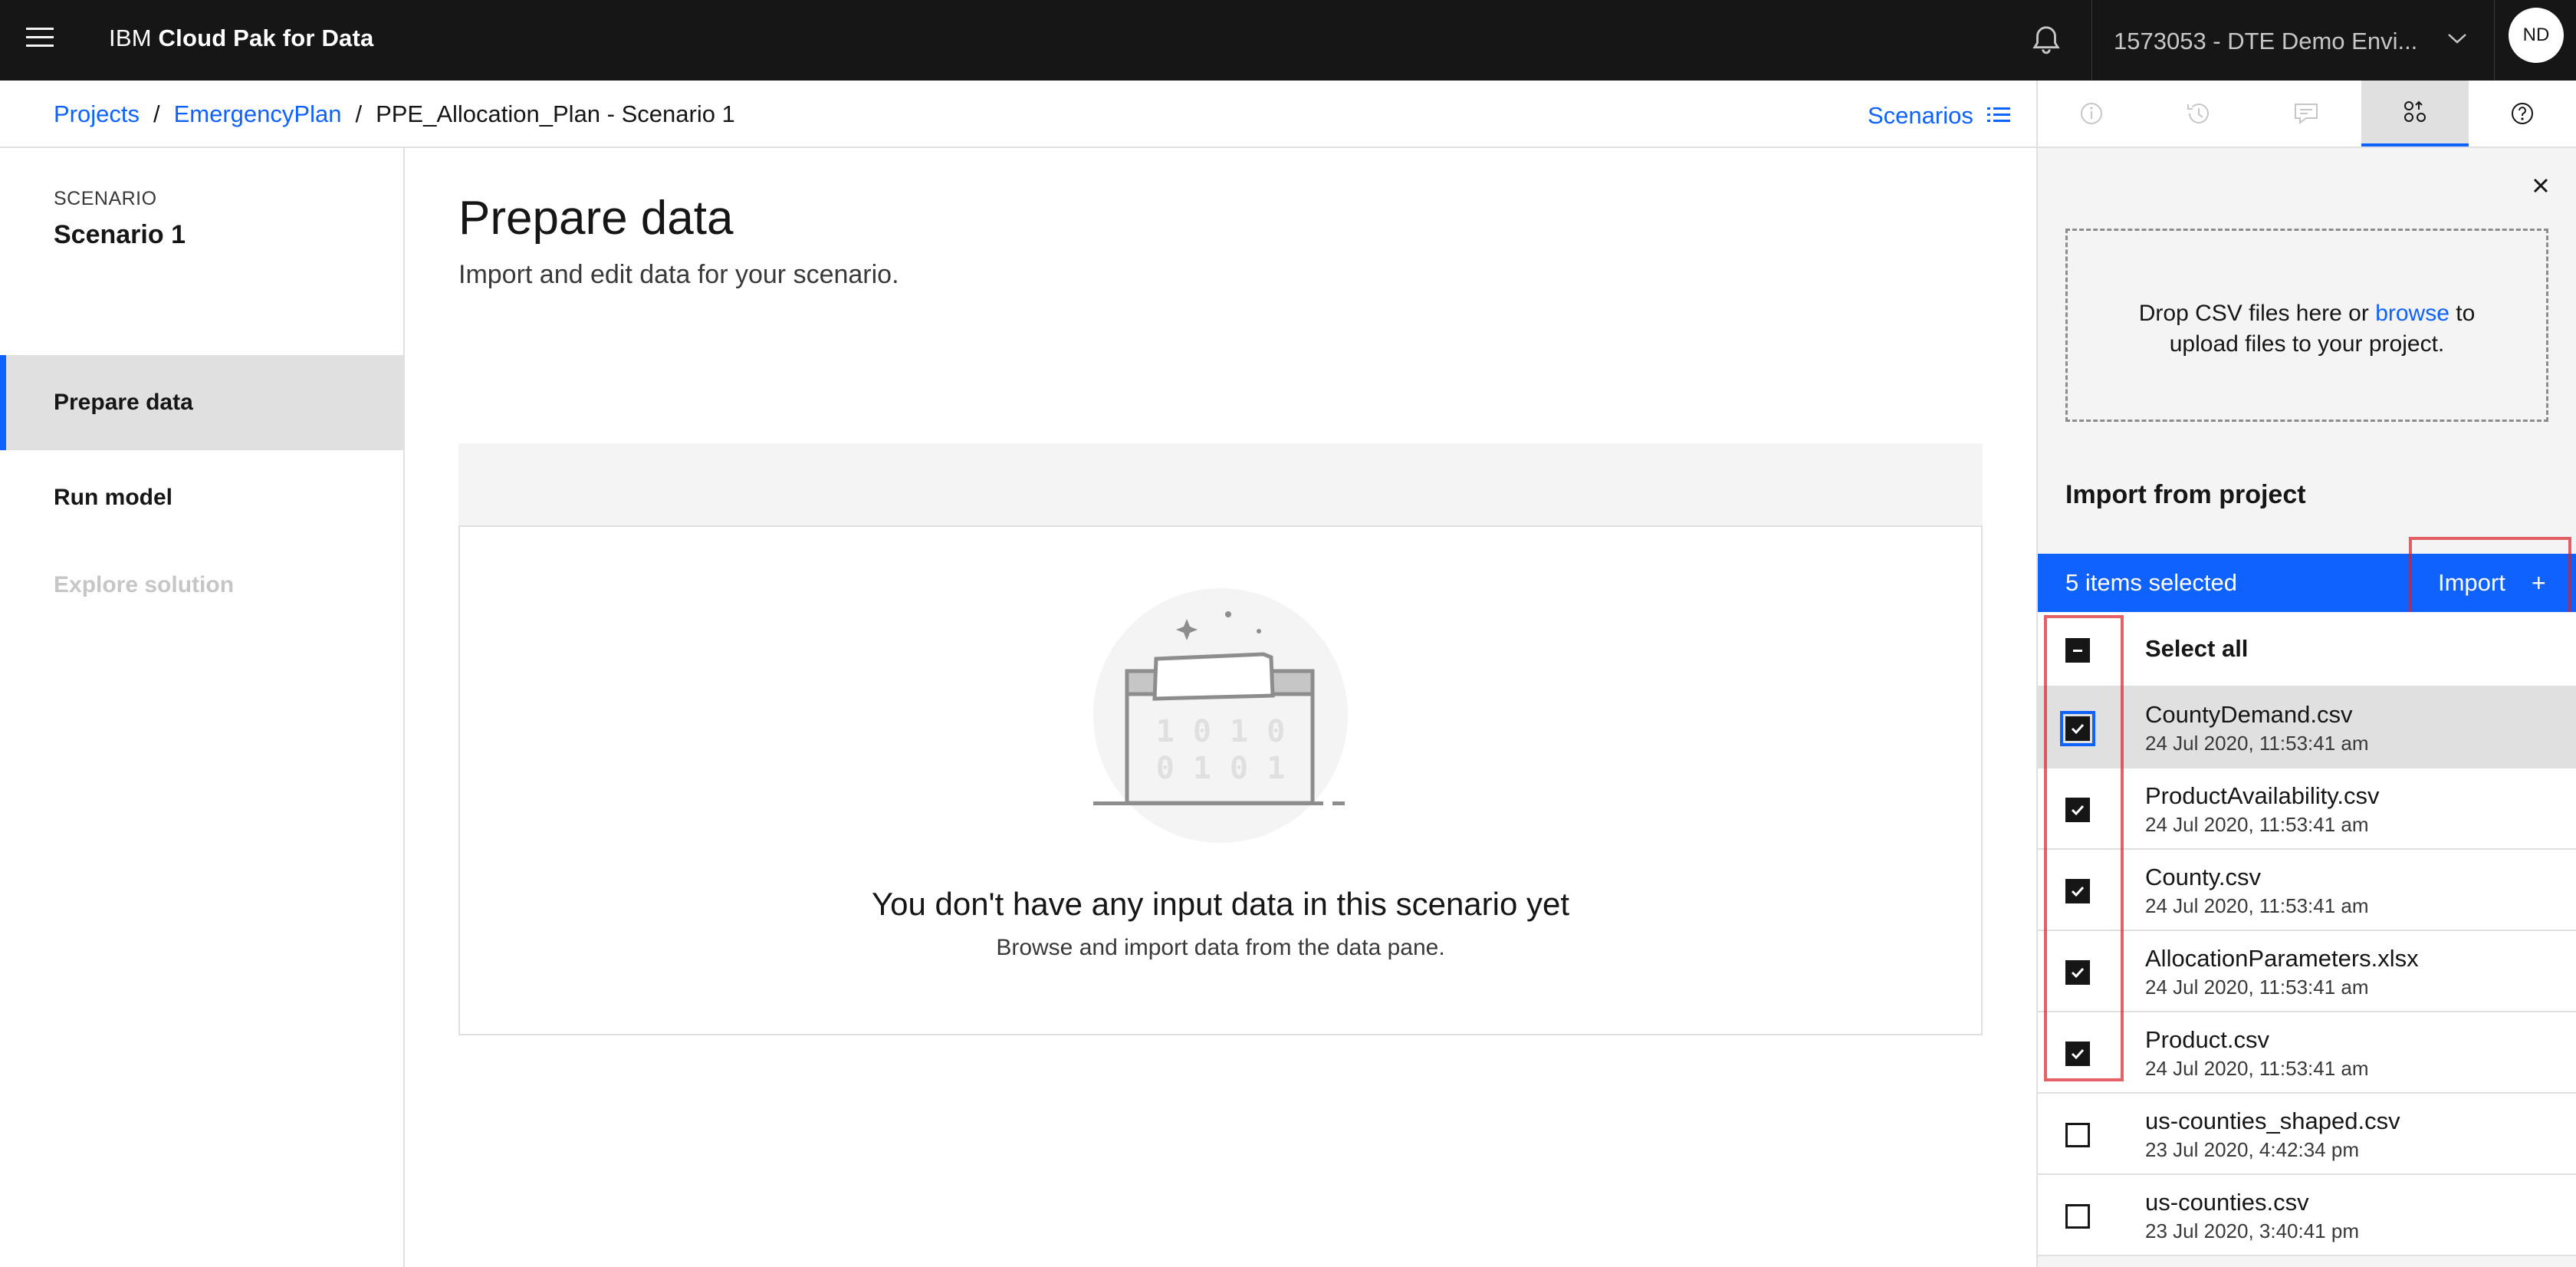  I want to click on scenario-section-label: SCENARIO, so click(105, 198).